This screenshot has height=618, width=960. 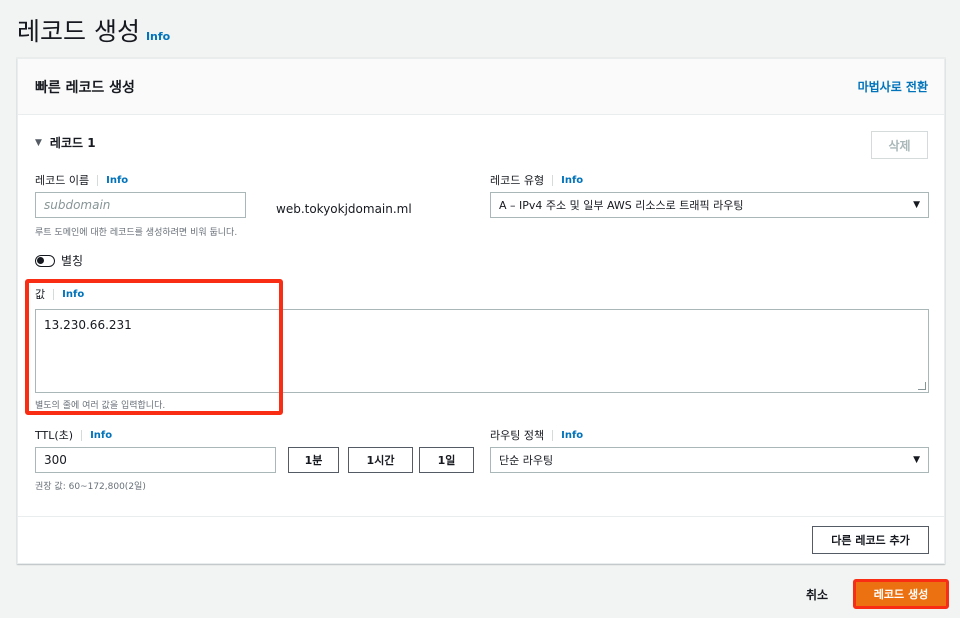 I want to click on ttl-1-hour-button: 1시간, so click(x=380, y=460).